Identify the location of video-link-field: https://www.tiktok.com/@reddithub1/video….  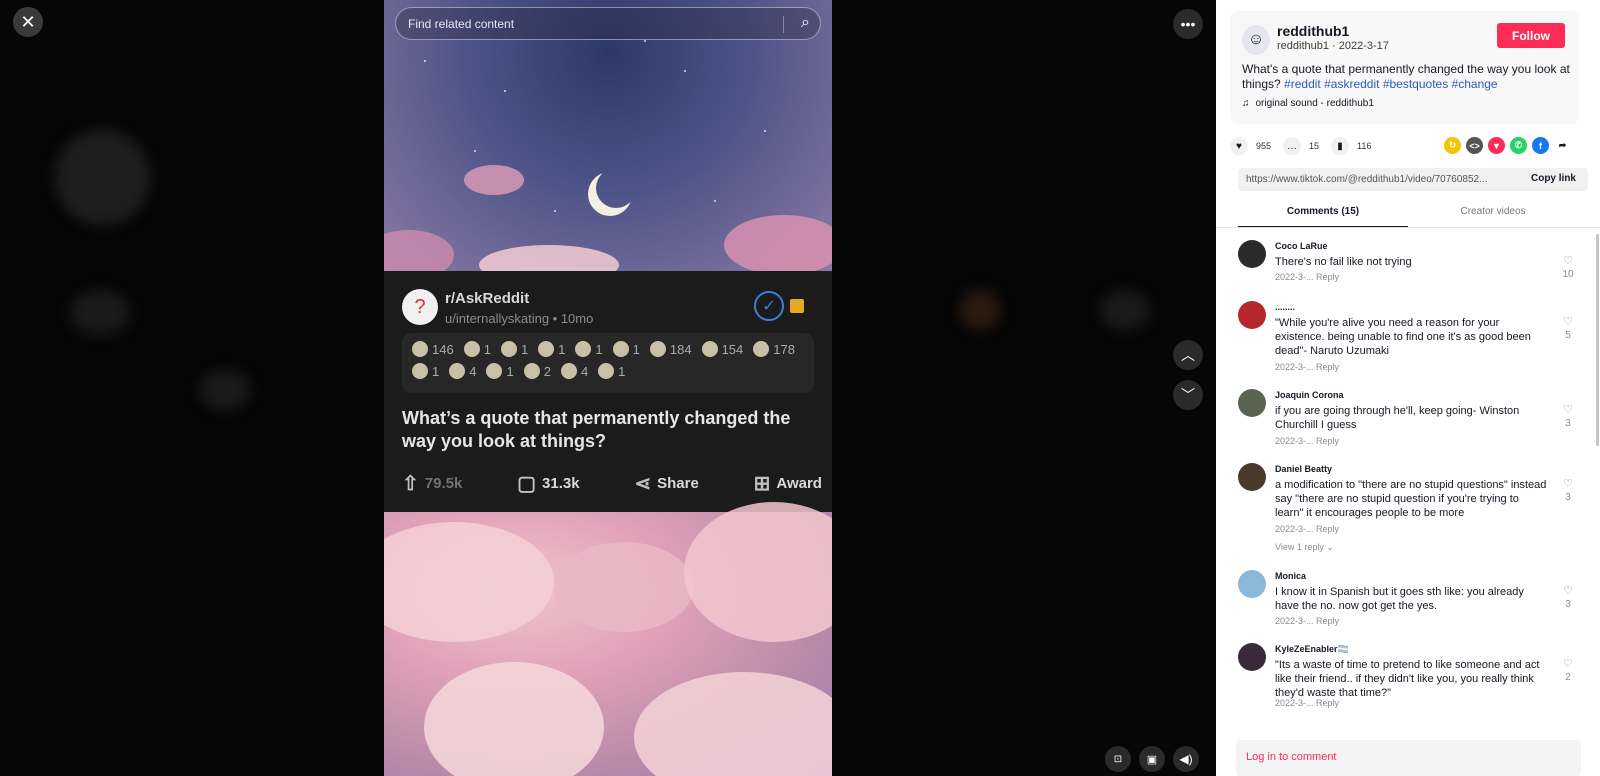
(1413, 179).